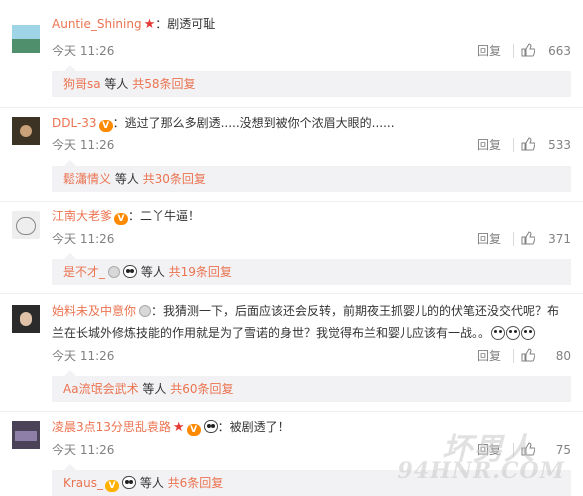  I want to click on more-replies-link: 共60条回复, so click(201, 389).